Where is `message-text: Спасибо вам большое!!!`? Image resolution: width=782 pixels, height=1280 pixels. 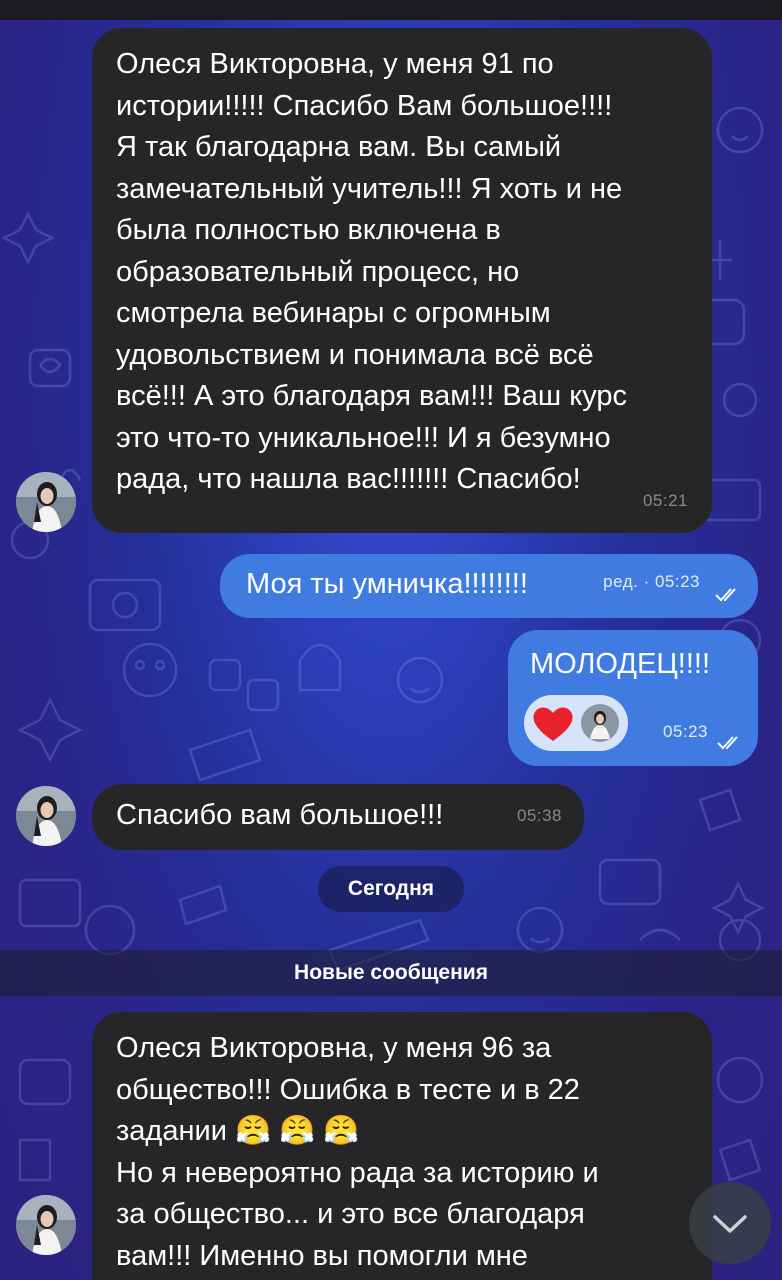 message-text: Спасибо вам большое!!! is located at coordinates (280, 815).